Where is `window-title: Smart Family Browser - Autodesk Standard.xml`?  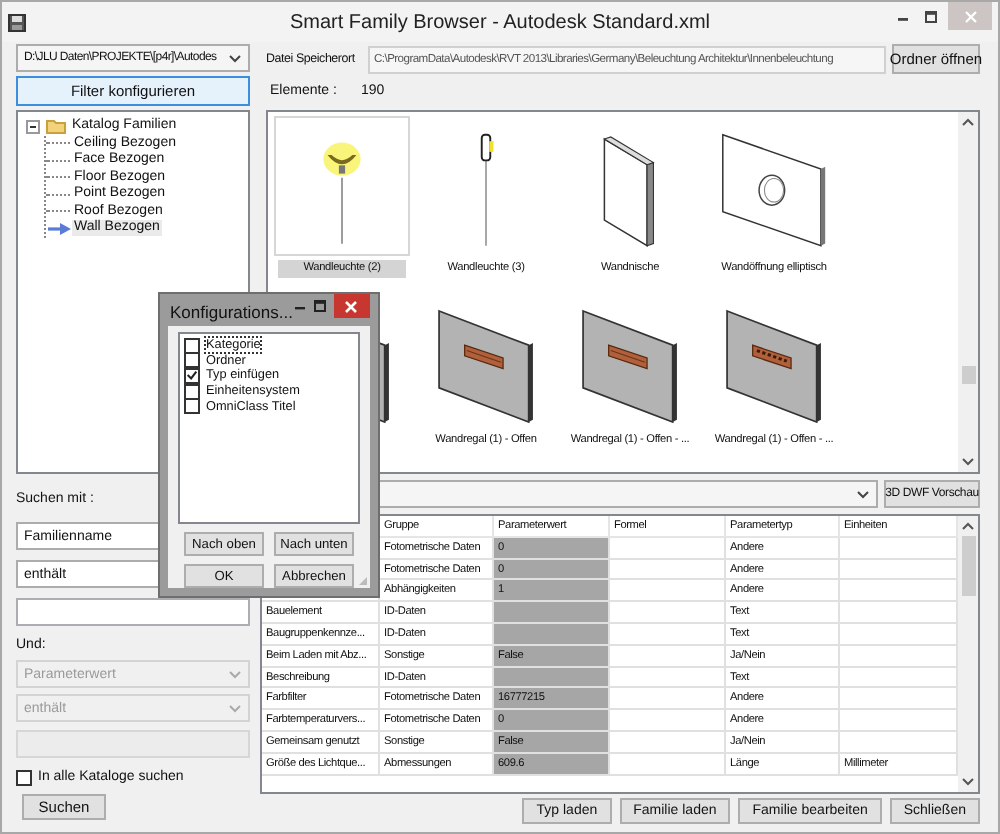
window-title: Smart Family Browser - Autodesk Standard.xml is located at coordinates (500, 22).